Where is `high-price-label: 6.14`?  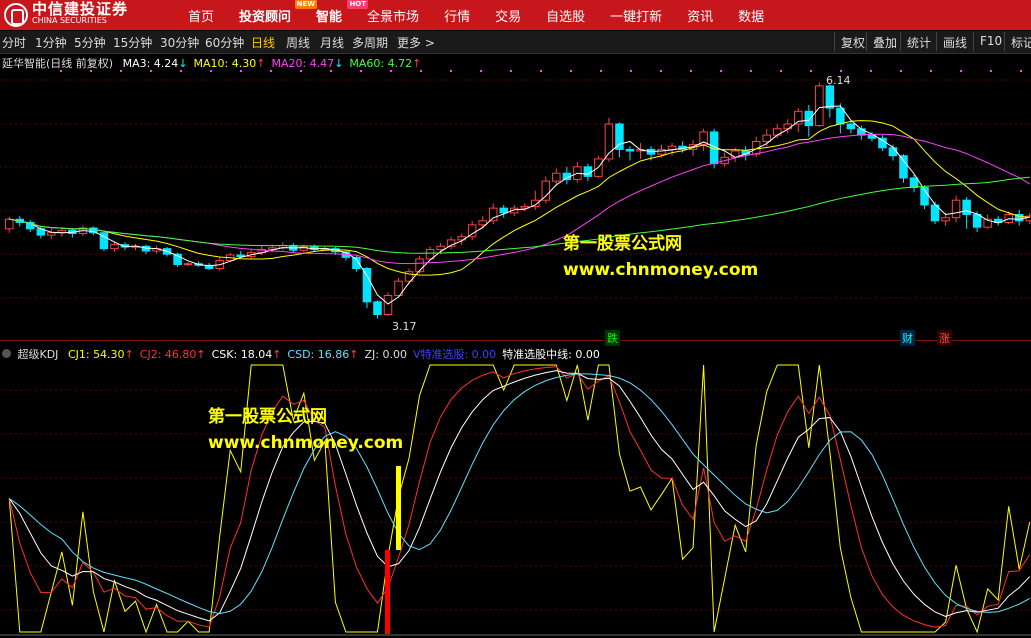
high-price-label: 6.14 is located at coordinates (838, 80).